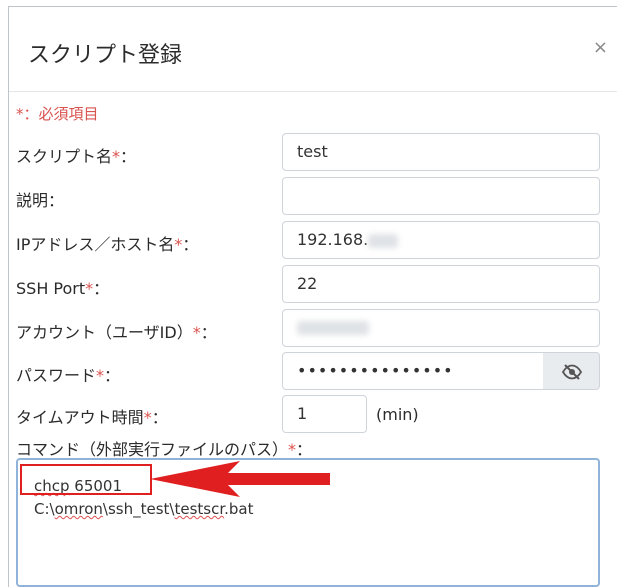 The image size is (617, 587). Describe the element at coordinates (76, 156) in the screenshot. I see `script-name-label: スクリプト名*：` at that location.